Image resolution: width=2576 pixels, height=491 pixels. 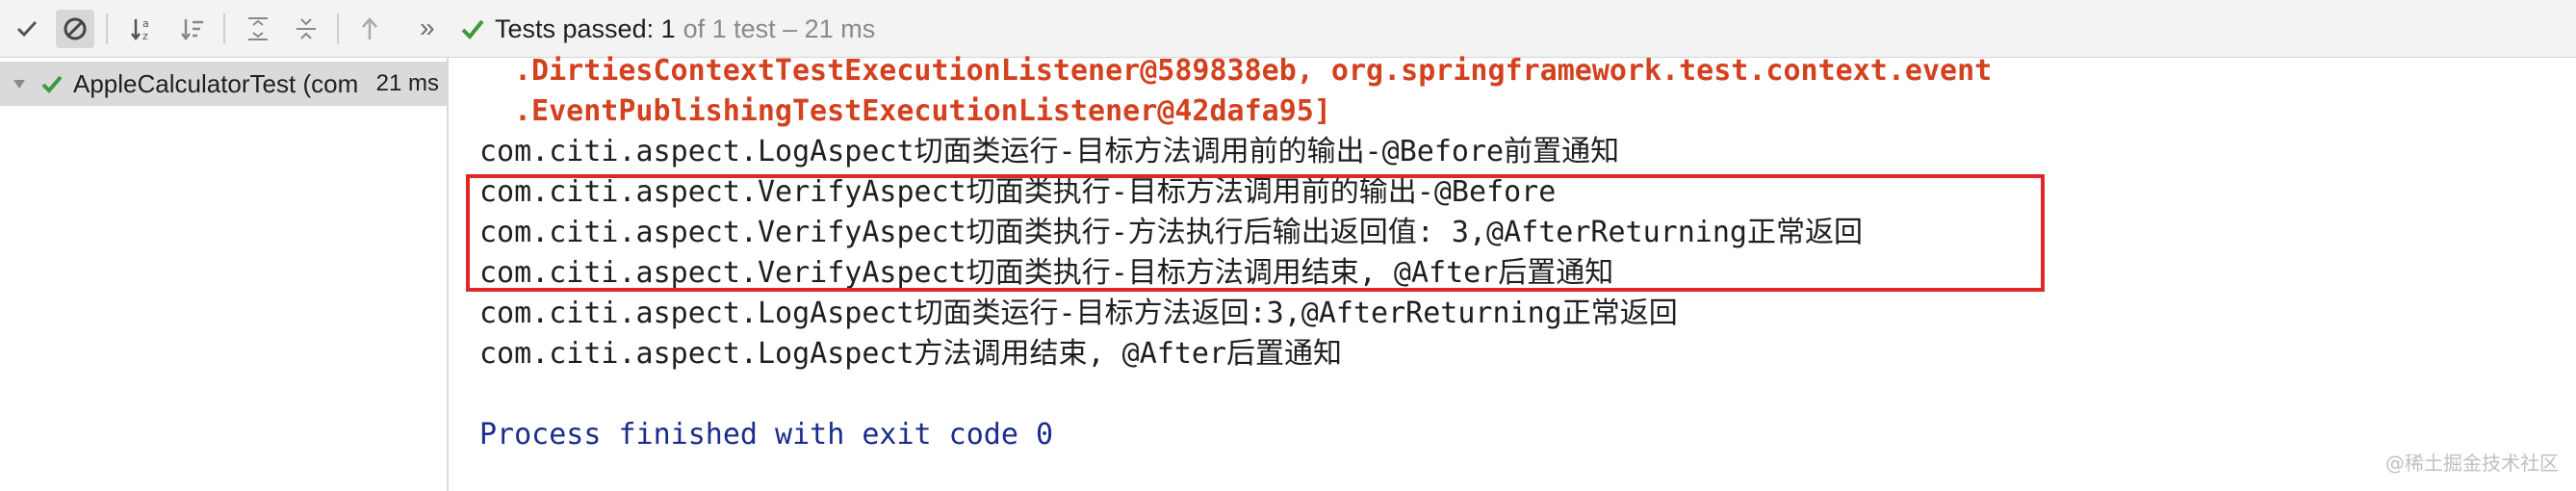 I want to click on sort-alphabetically-button: az, so click(x=143, y=29).